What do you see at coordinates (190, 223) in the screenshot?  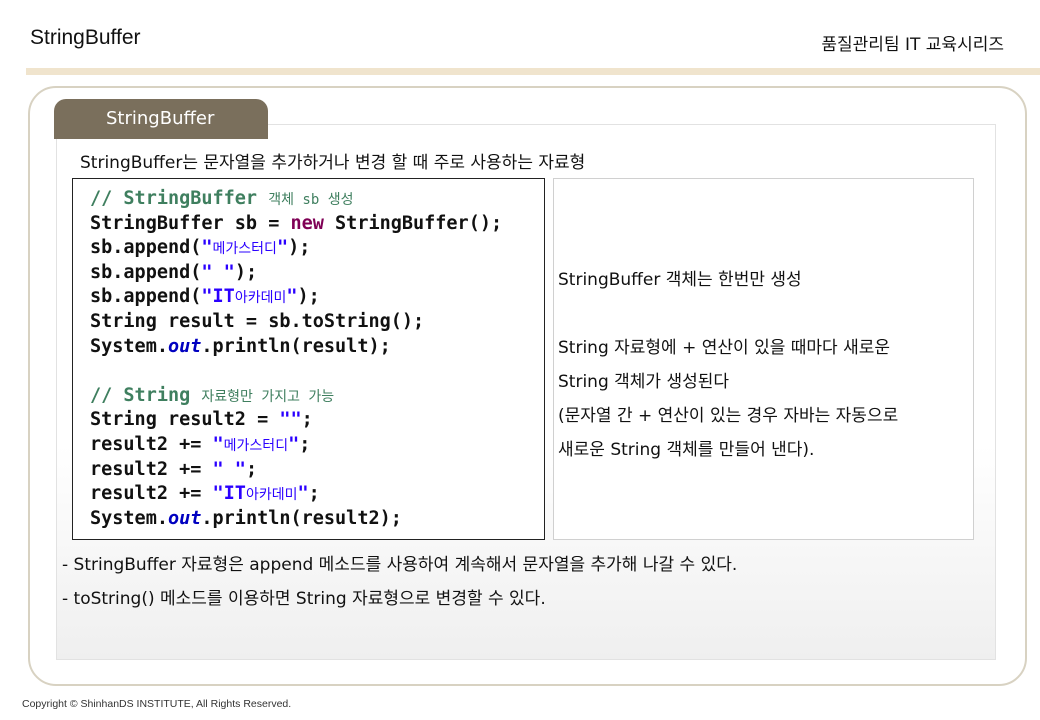 I see `code-text: StringBuffer sb =` at bounding box center [190, 223].